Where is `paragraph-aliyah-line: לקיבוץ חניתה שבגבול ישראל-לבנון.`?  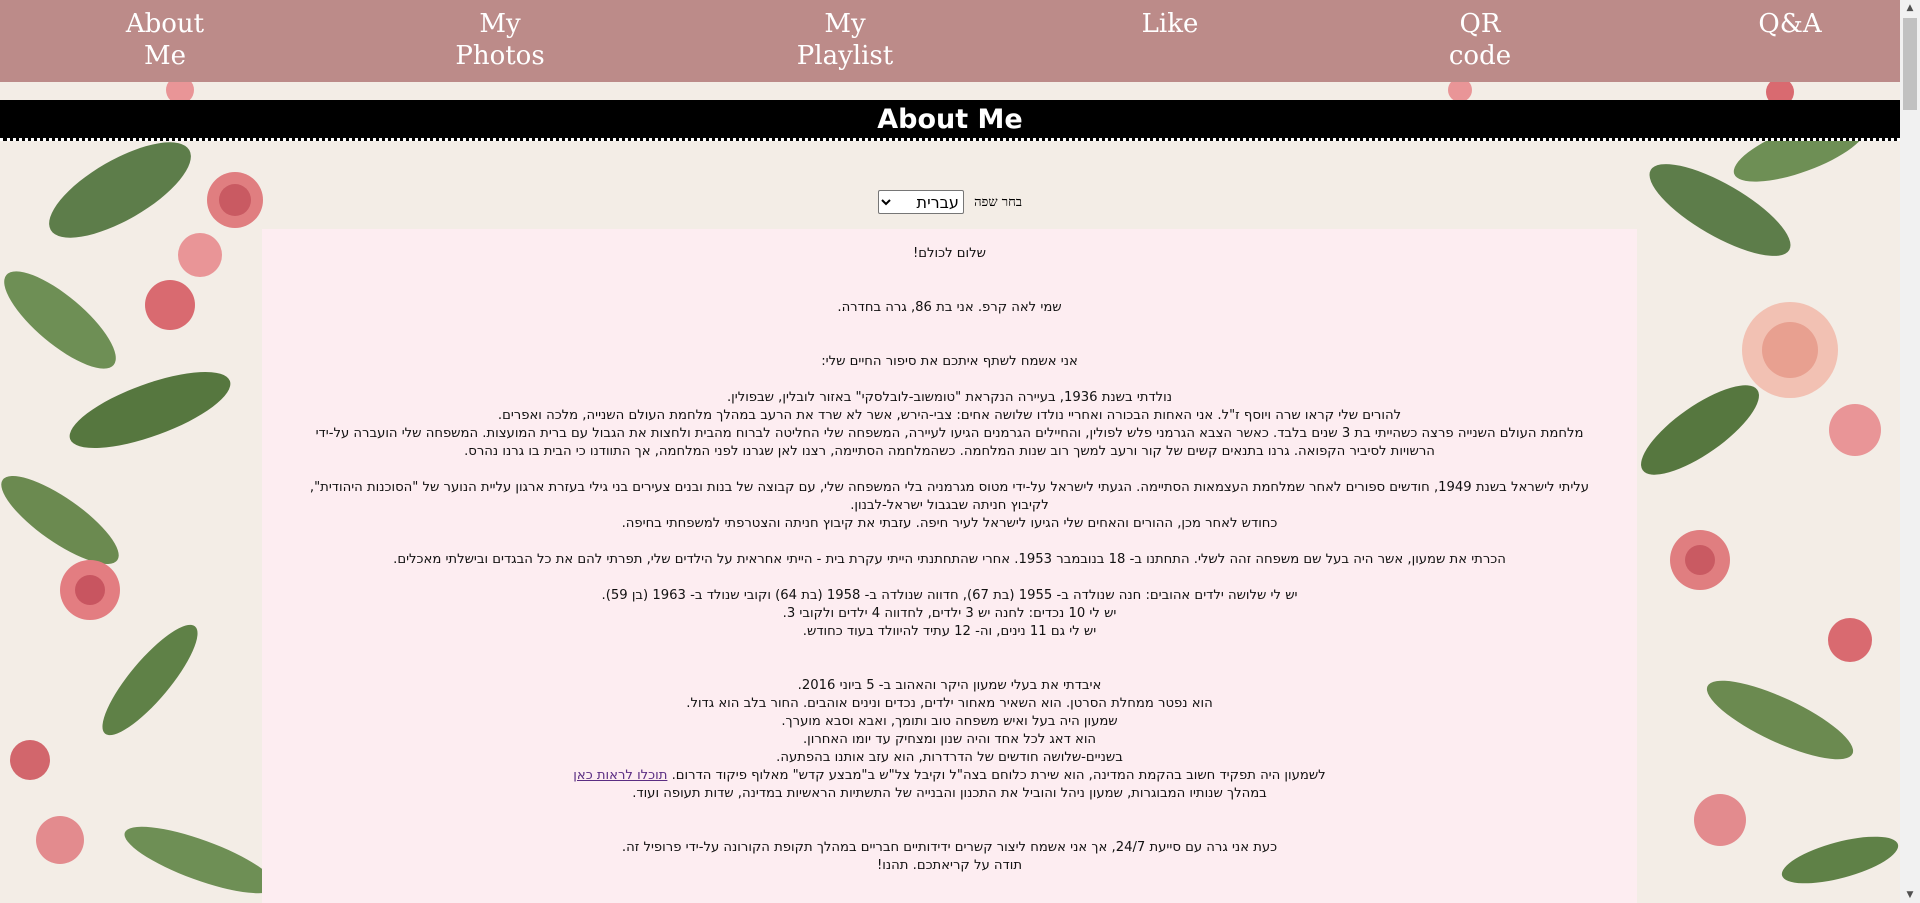 paragraph-aliyah-line: לקיבוץ חניתה שבגבול ישראל-לבנון. is located at coordinates (949, 505).